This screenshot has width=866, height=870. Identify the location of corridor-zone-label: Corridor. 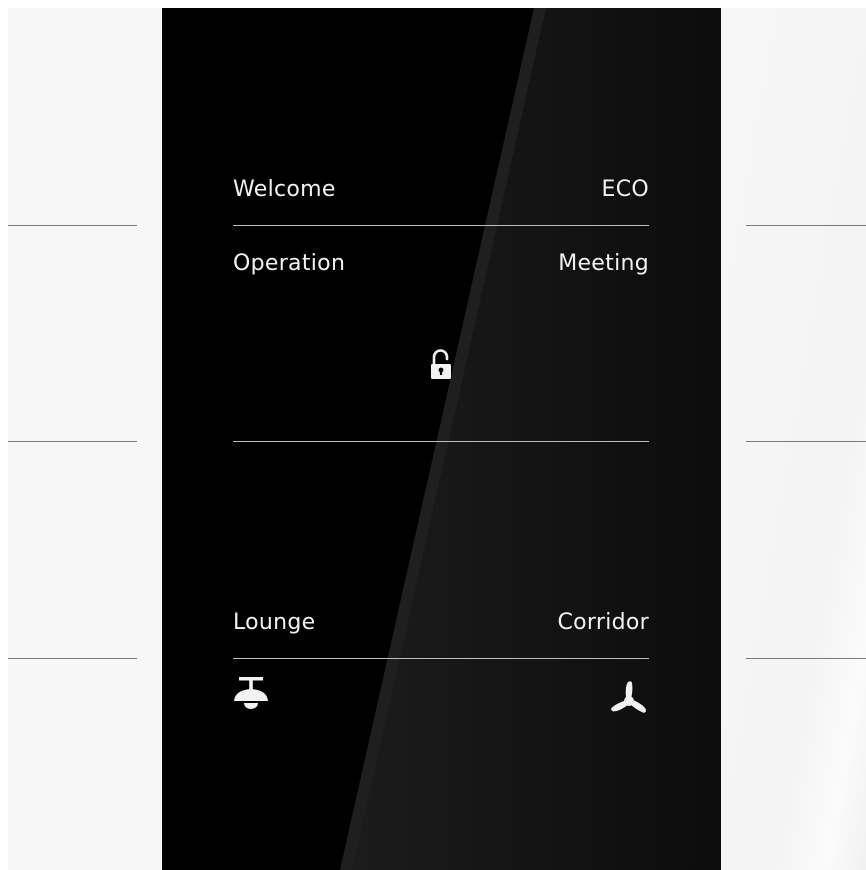
(603, 623).